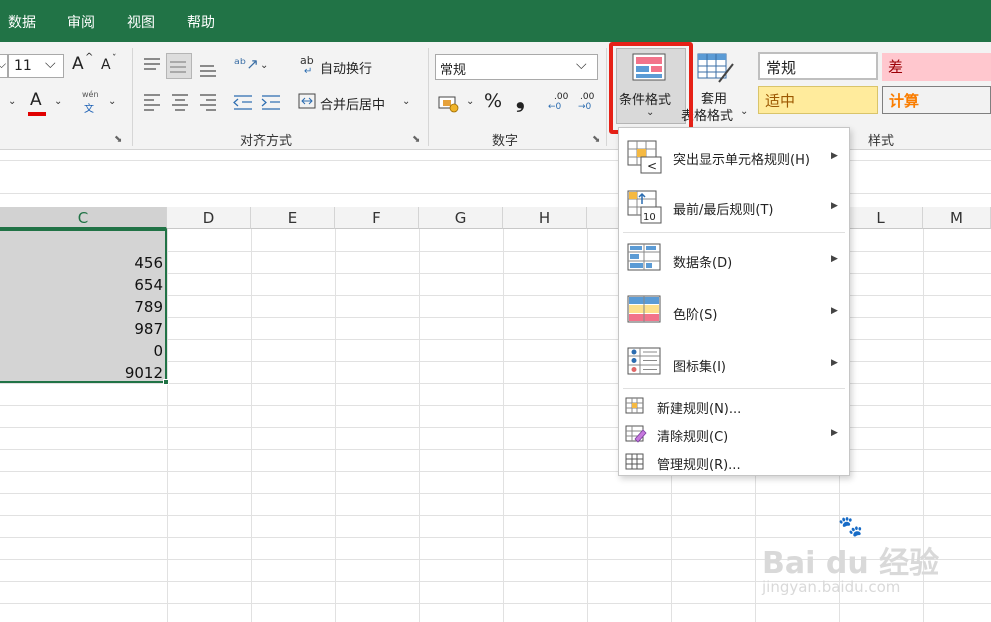 Image resolution: width=991 pixels, height=622 pixels. Describe the element at coordinates (734, 259) in the screenshot. I see `menu-item-data-bars: 数据条(D) ▶` at that location.